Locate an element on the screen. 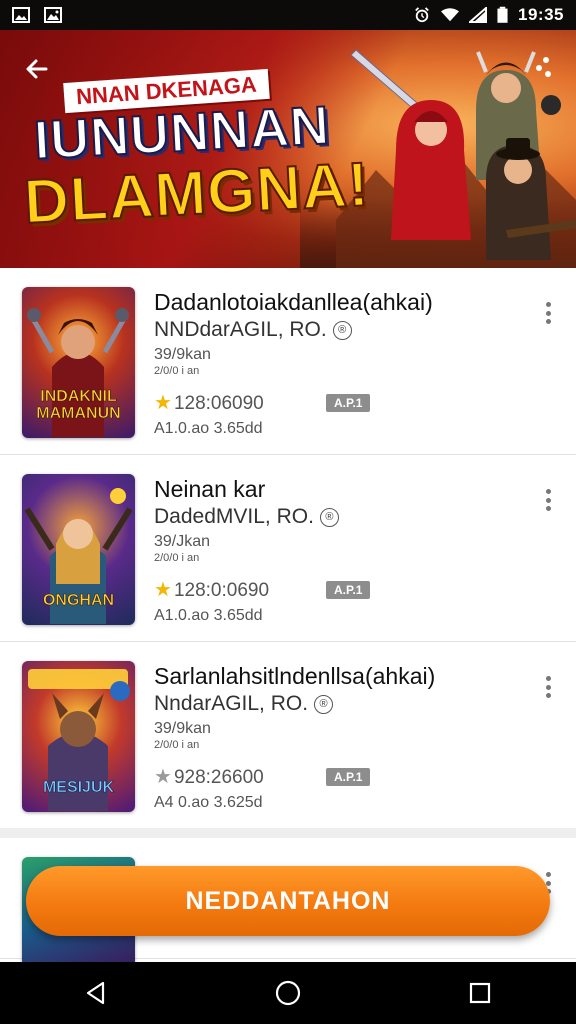 This screenshot has width=576, height=1024. clock: 19:35 is located at coordinates (541, 14).